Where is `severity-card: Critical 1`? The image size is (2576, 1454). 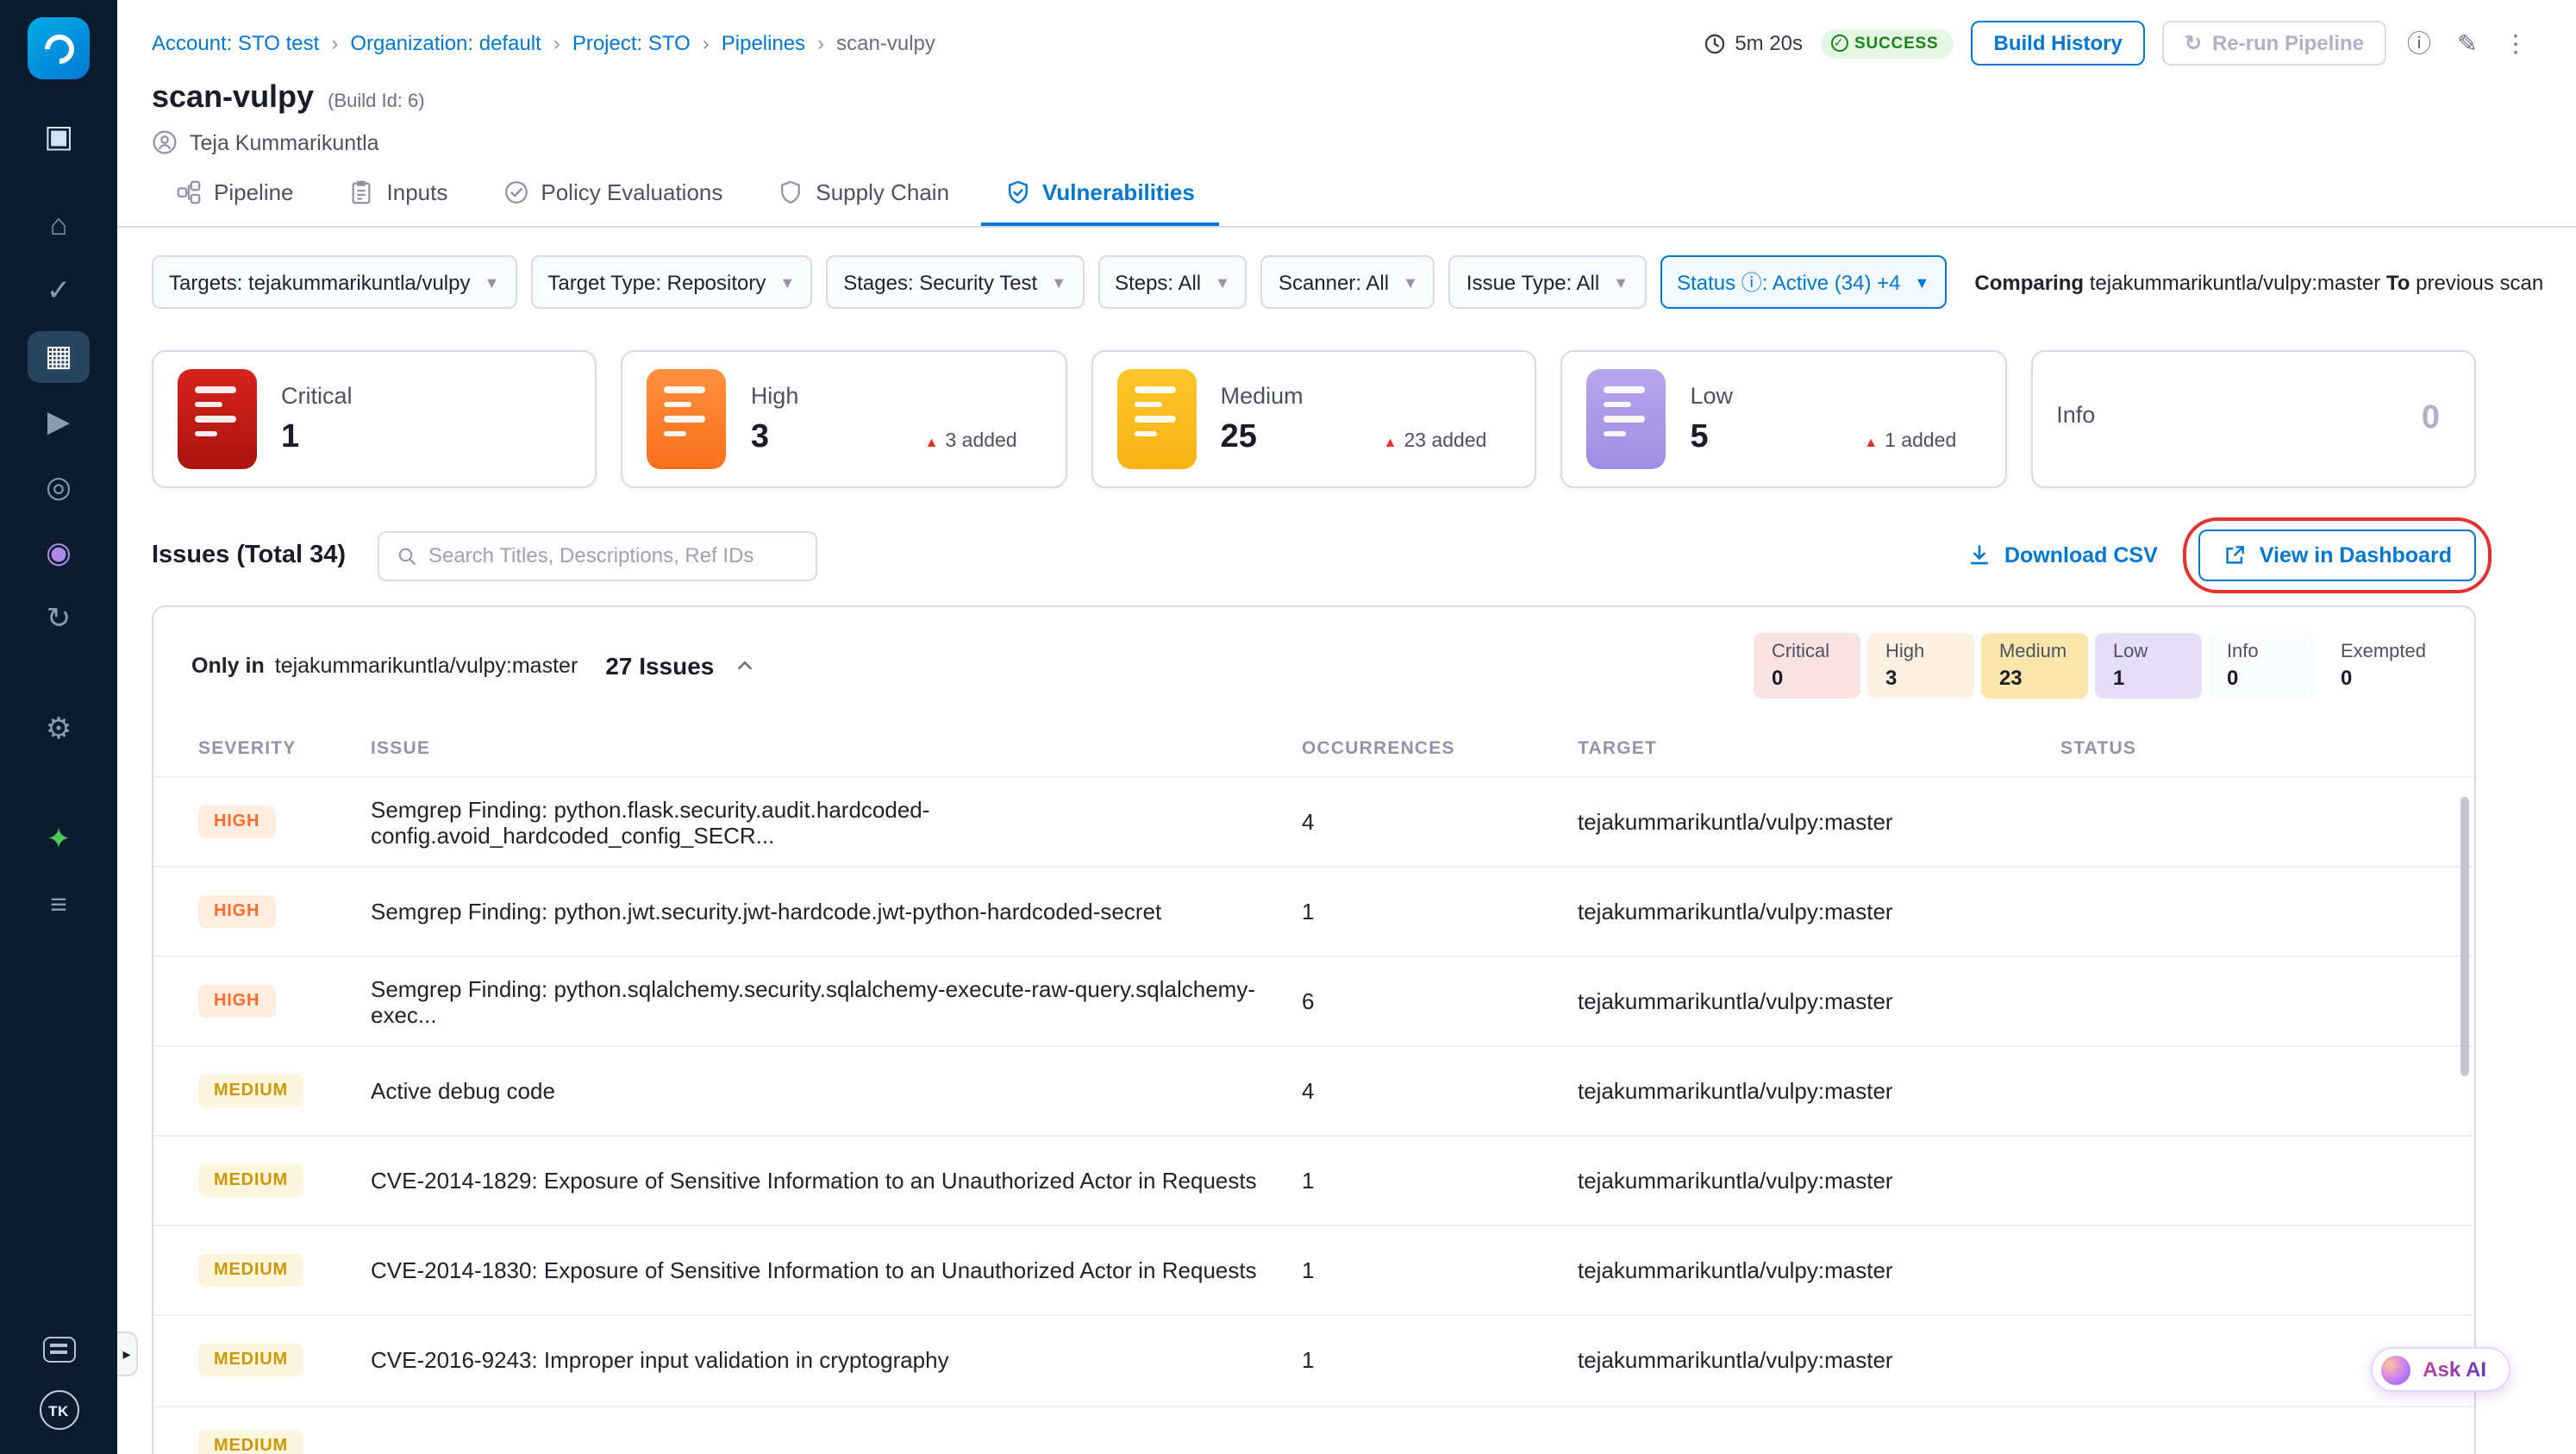 severity-card: Critical 1 is located at coordinates (374, 419).